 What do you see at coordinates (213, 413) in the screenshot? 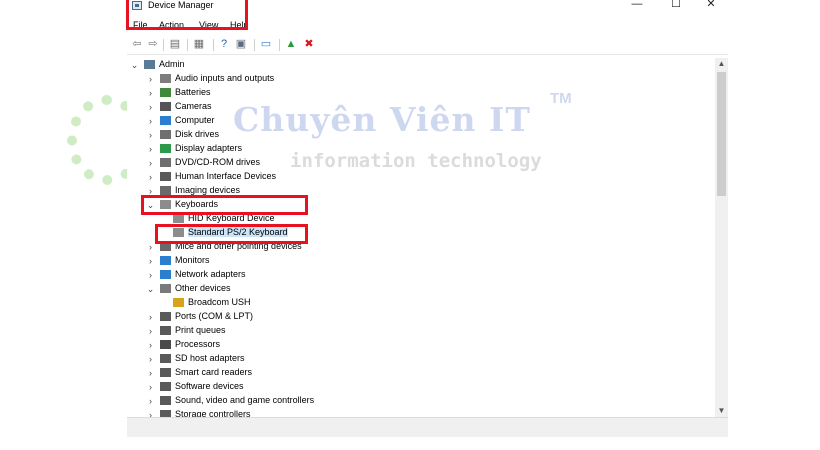
I see `tree-item-label: Storage controllers` at bounding box center [213, 413].